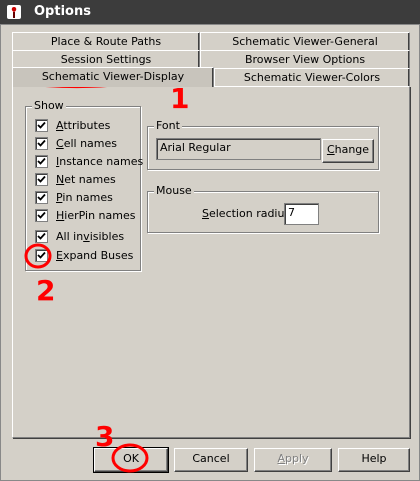  I want to click on show-option-row: Net names, so click(75, 179).